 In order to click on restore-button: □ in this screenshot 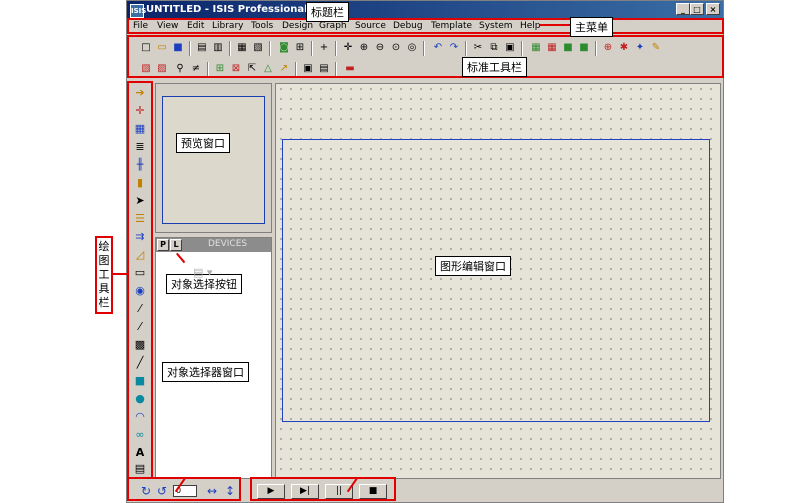, I will do `click(697, 9)`.